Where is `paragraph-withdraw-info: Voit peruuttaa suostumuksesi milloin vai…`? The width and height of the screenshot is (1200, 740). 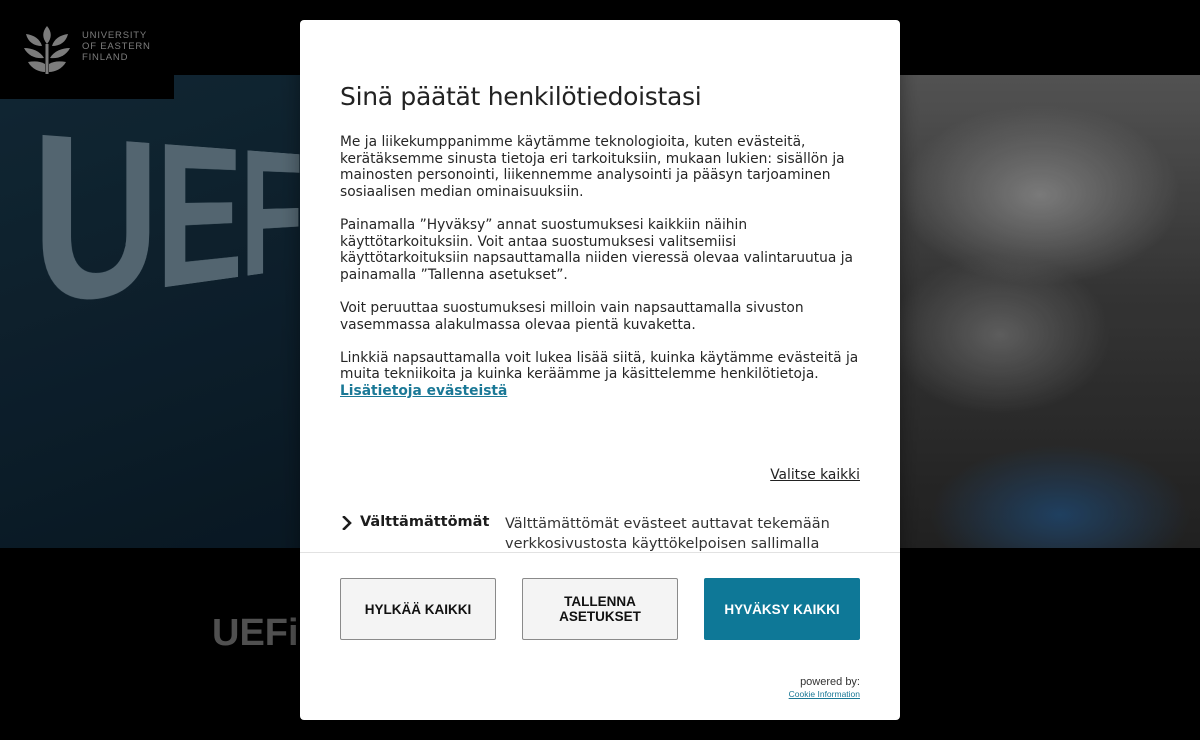 paragraph-withdraw-info: Voit peruuttaa suostumuksesi milloin vai… is located at coordinates (572, 316).